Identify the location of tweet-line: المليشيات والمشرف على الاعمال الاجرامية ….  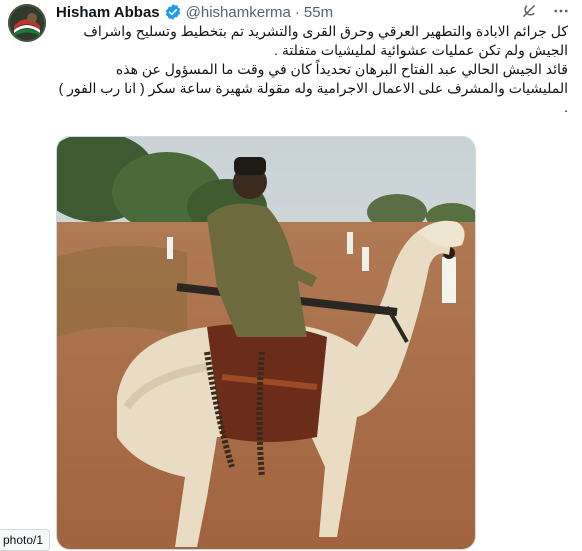
(313, 88).